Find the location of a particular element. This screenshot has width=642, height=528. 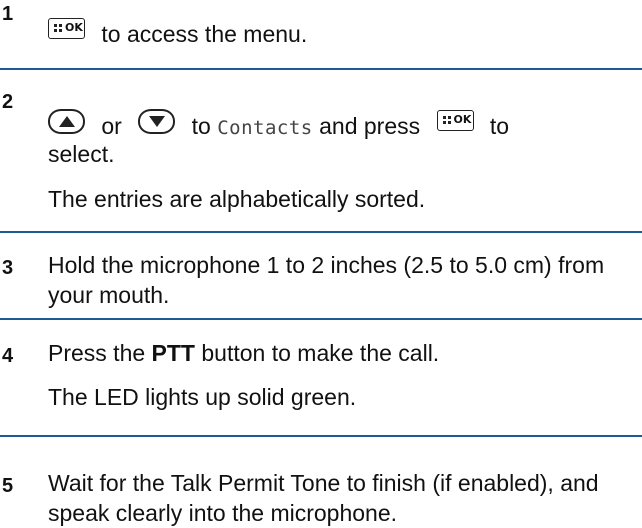

tail-to: to is located at coordinates (499, 126).